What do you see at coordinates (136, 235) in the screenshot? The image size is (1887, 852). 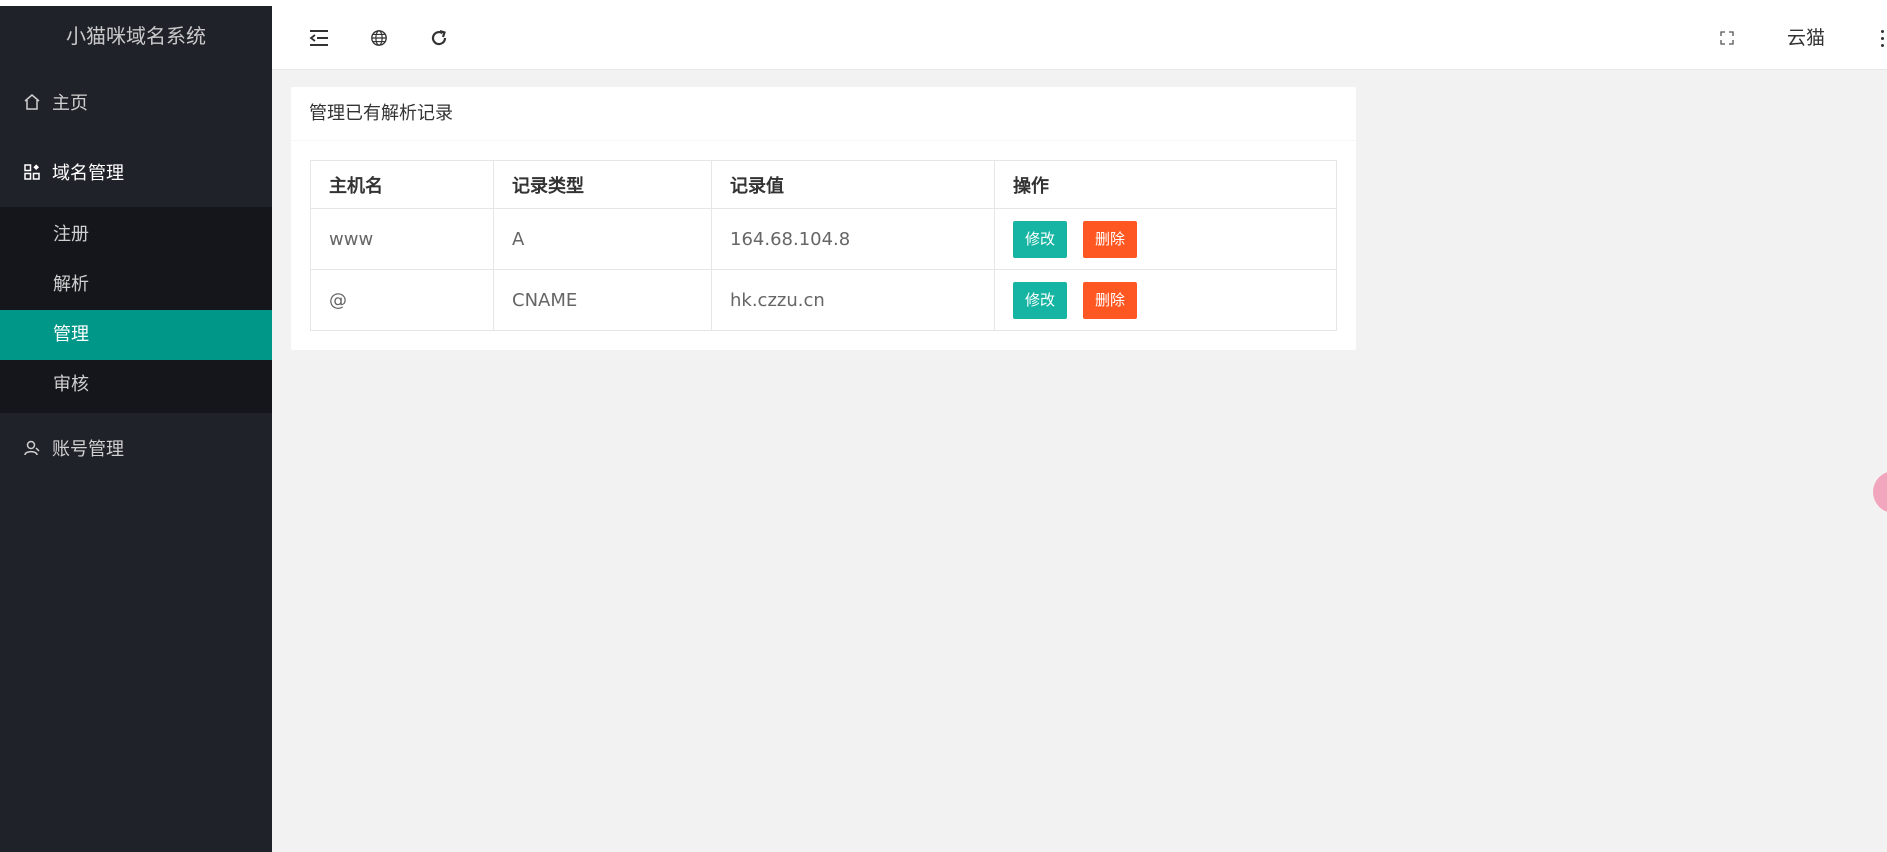 I see `sidebar-subitem-register: 注册` at bounding box center [136, 235].